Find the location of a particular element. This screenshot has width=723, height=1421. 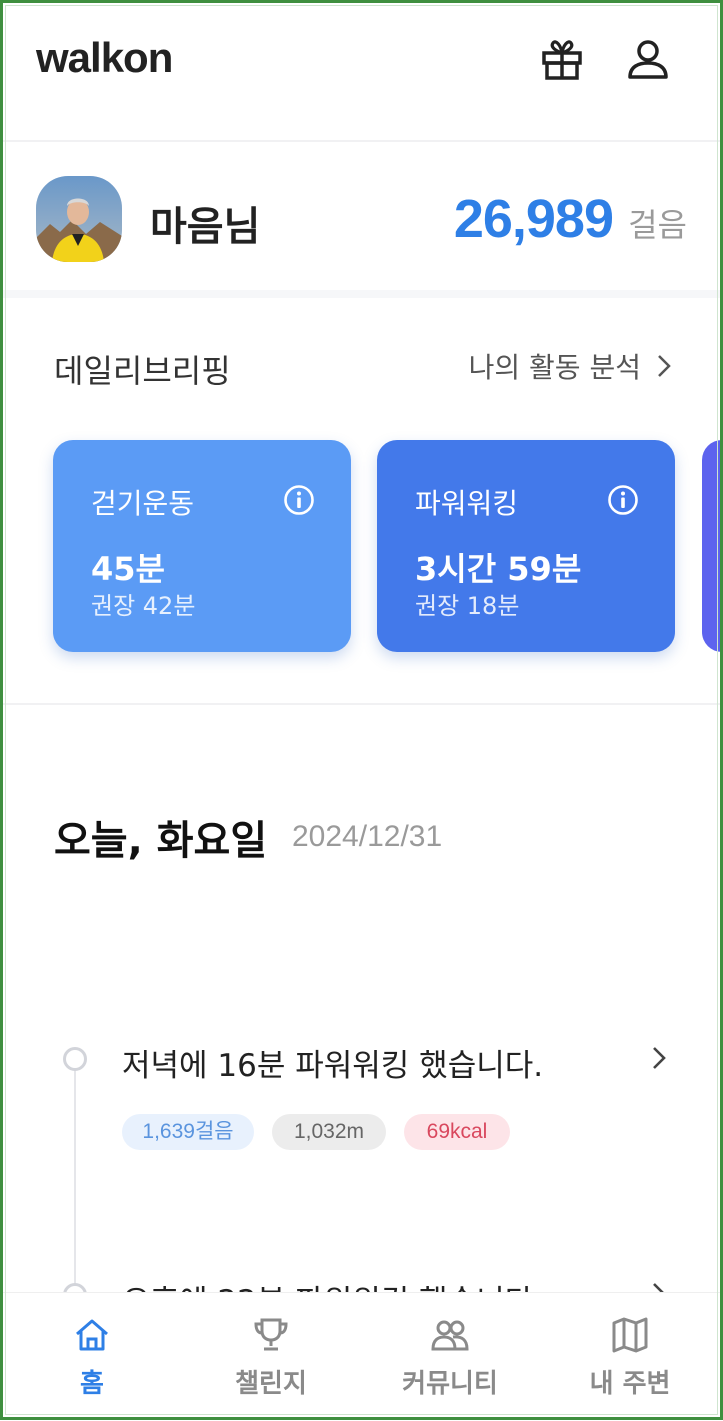

timeline-dot is located at coordinates (75, 1059).